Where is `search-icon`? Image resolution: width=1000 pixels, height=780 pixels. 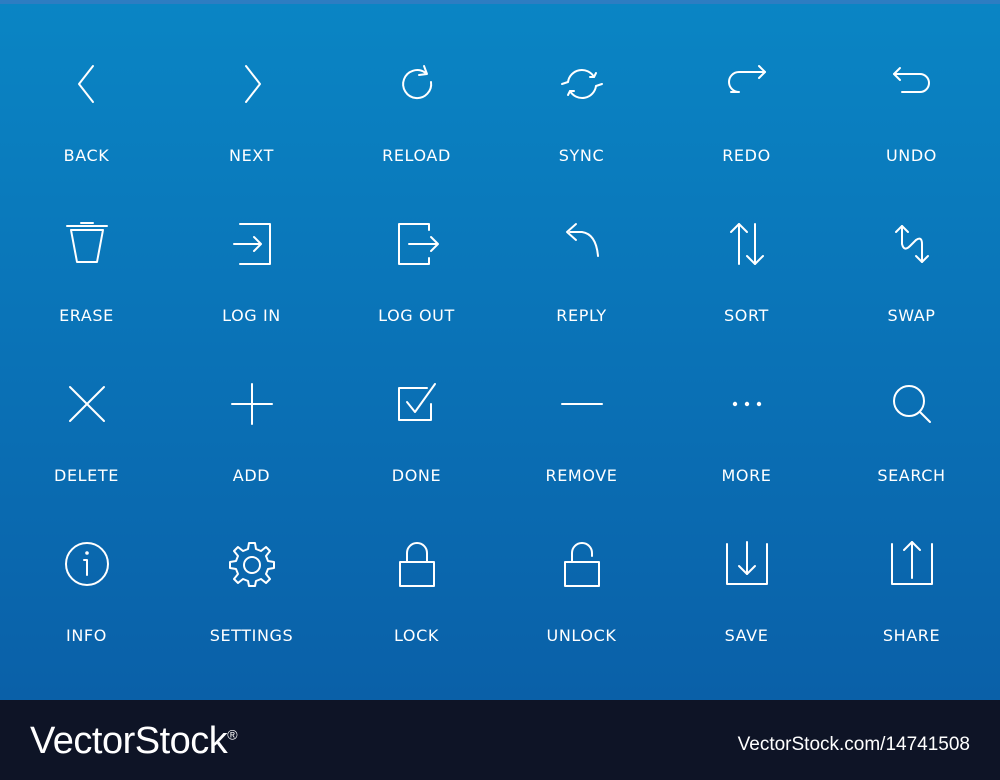 search-icon is located at coordinates (912, 404).